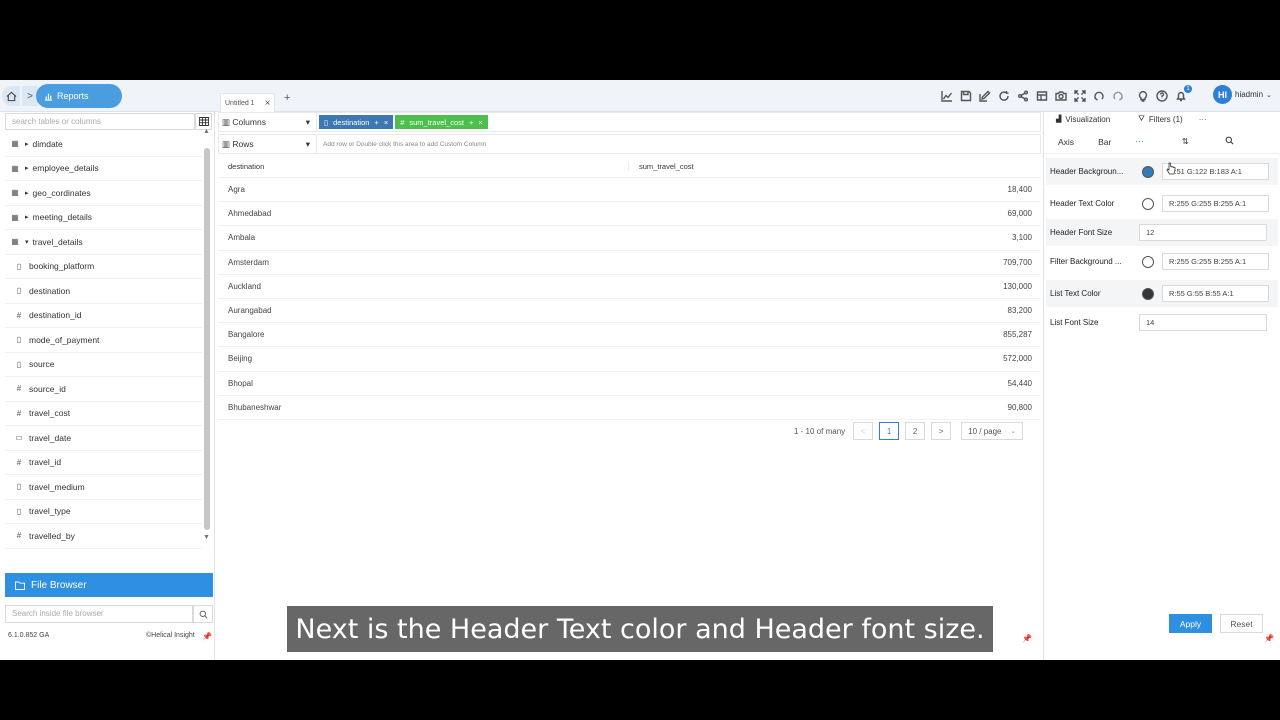 The height and width of the screenshot is (720, 1280). I want to click on undo-icon, so click(1099, 96).